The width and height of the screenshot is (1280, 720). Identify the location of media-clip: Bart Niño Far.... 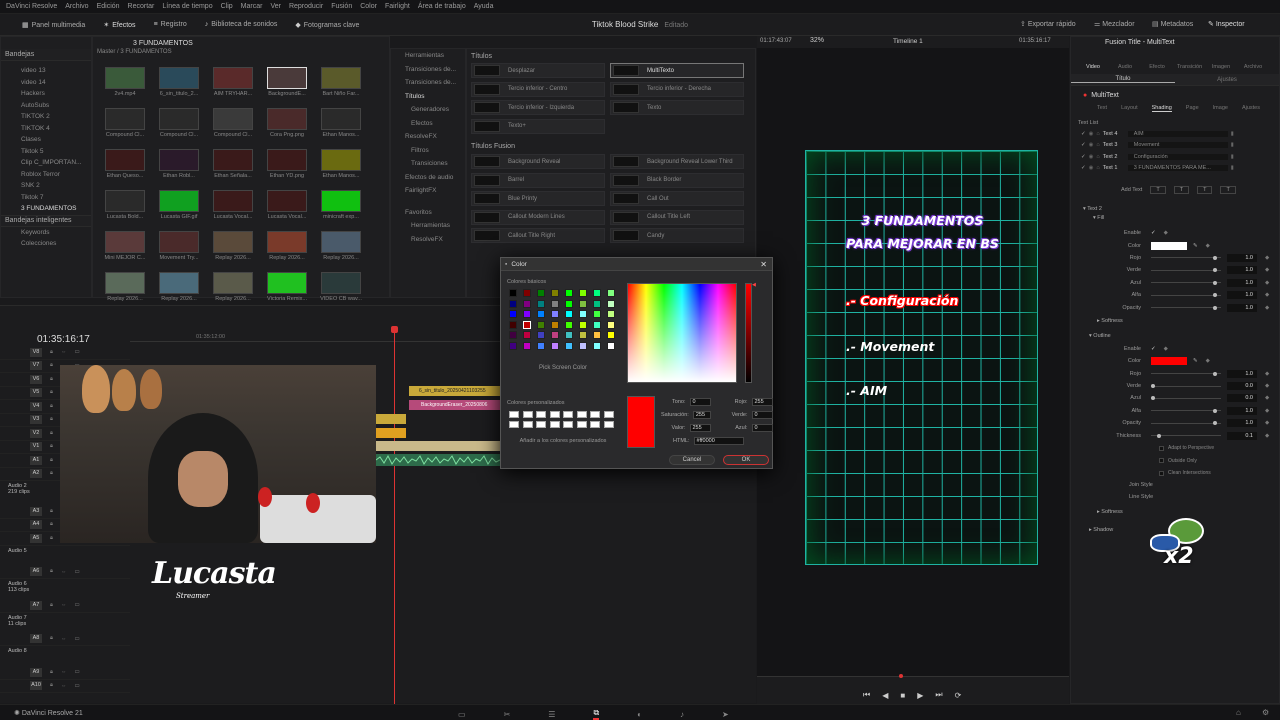
(341, 82).